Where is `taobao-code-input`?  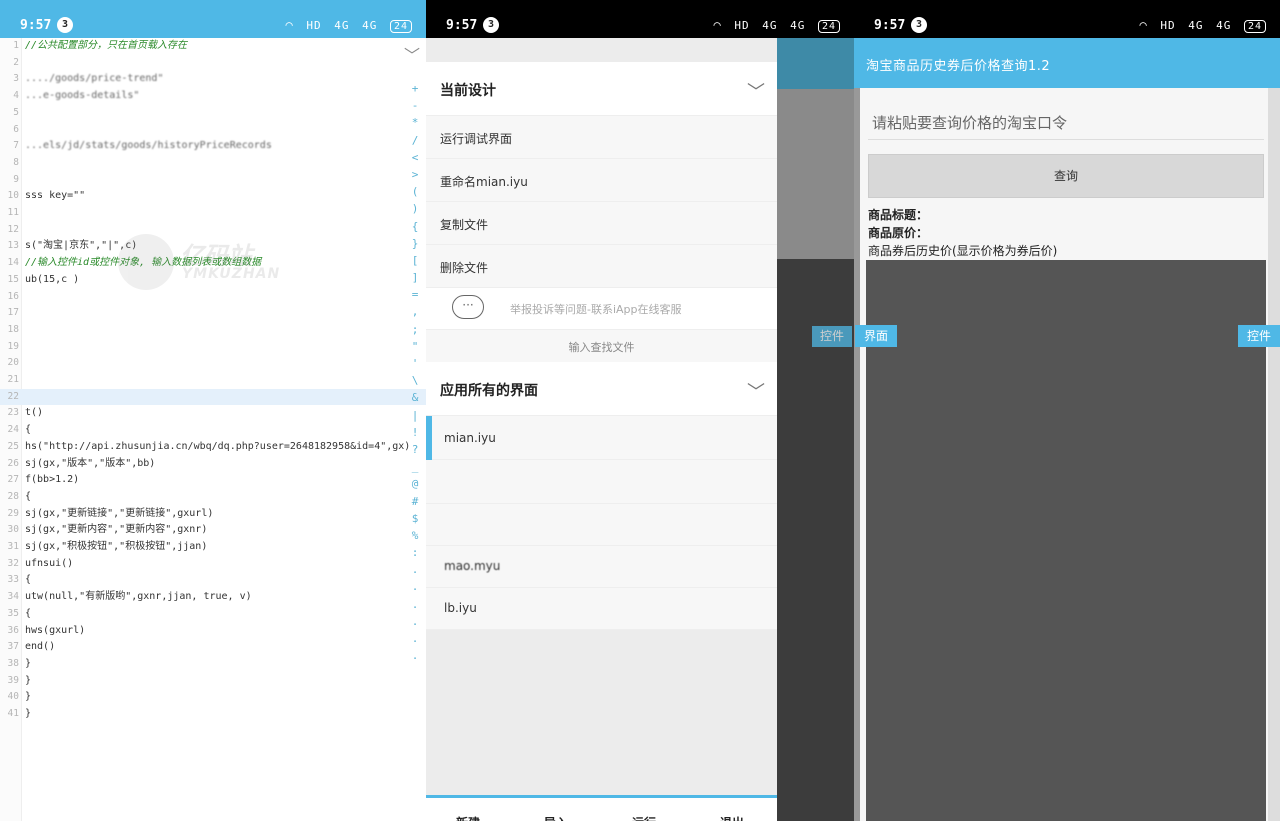
taobao-code-input is located at coordinates (1066, 123).